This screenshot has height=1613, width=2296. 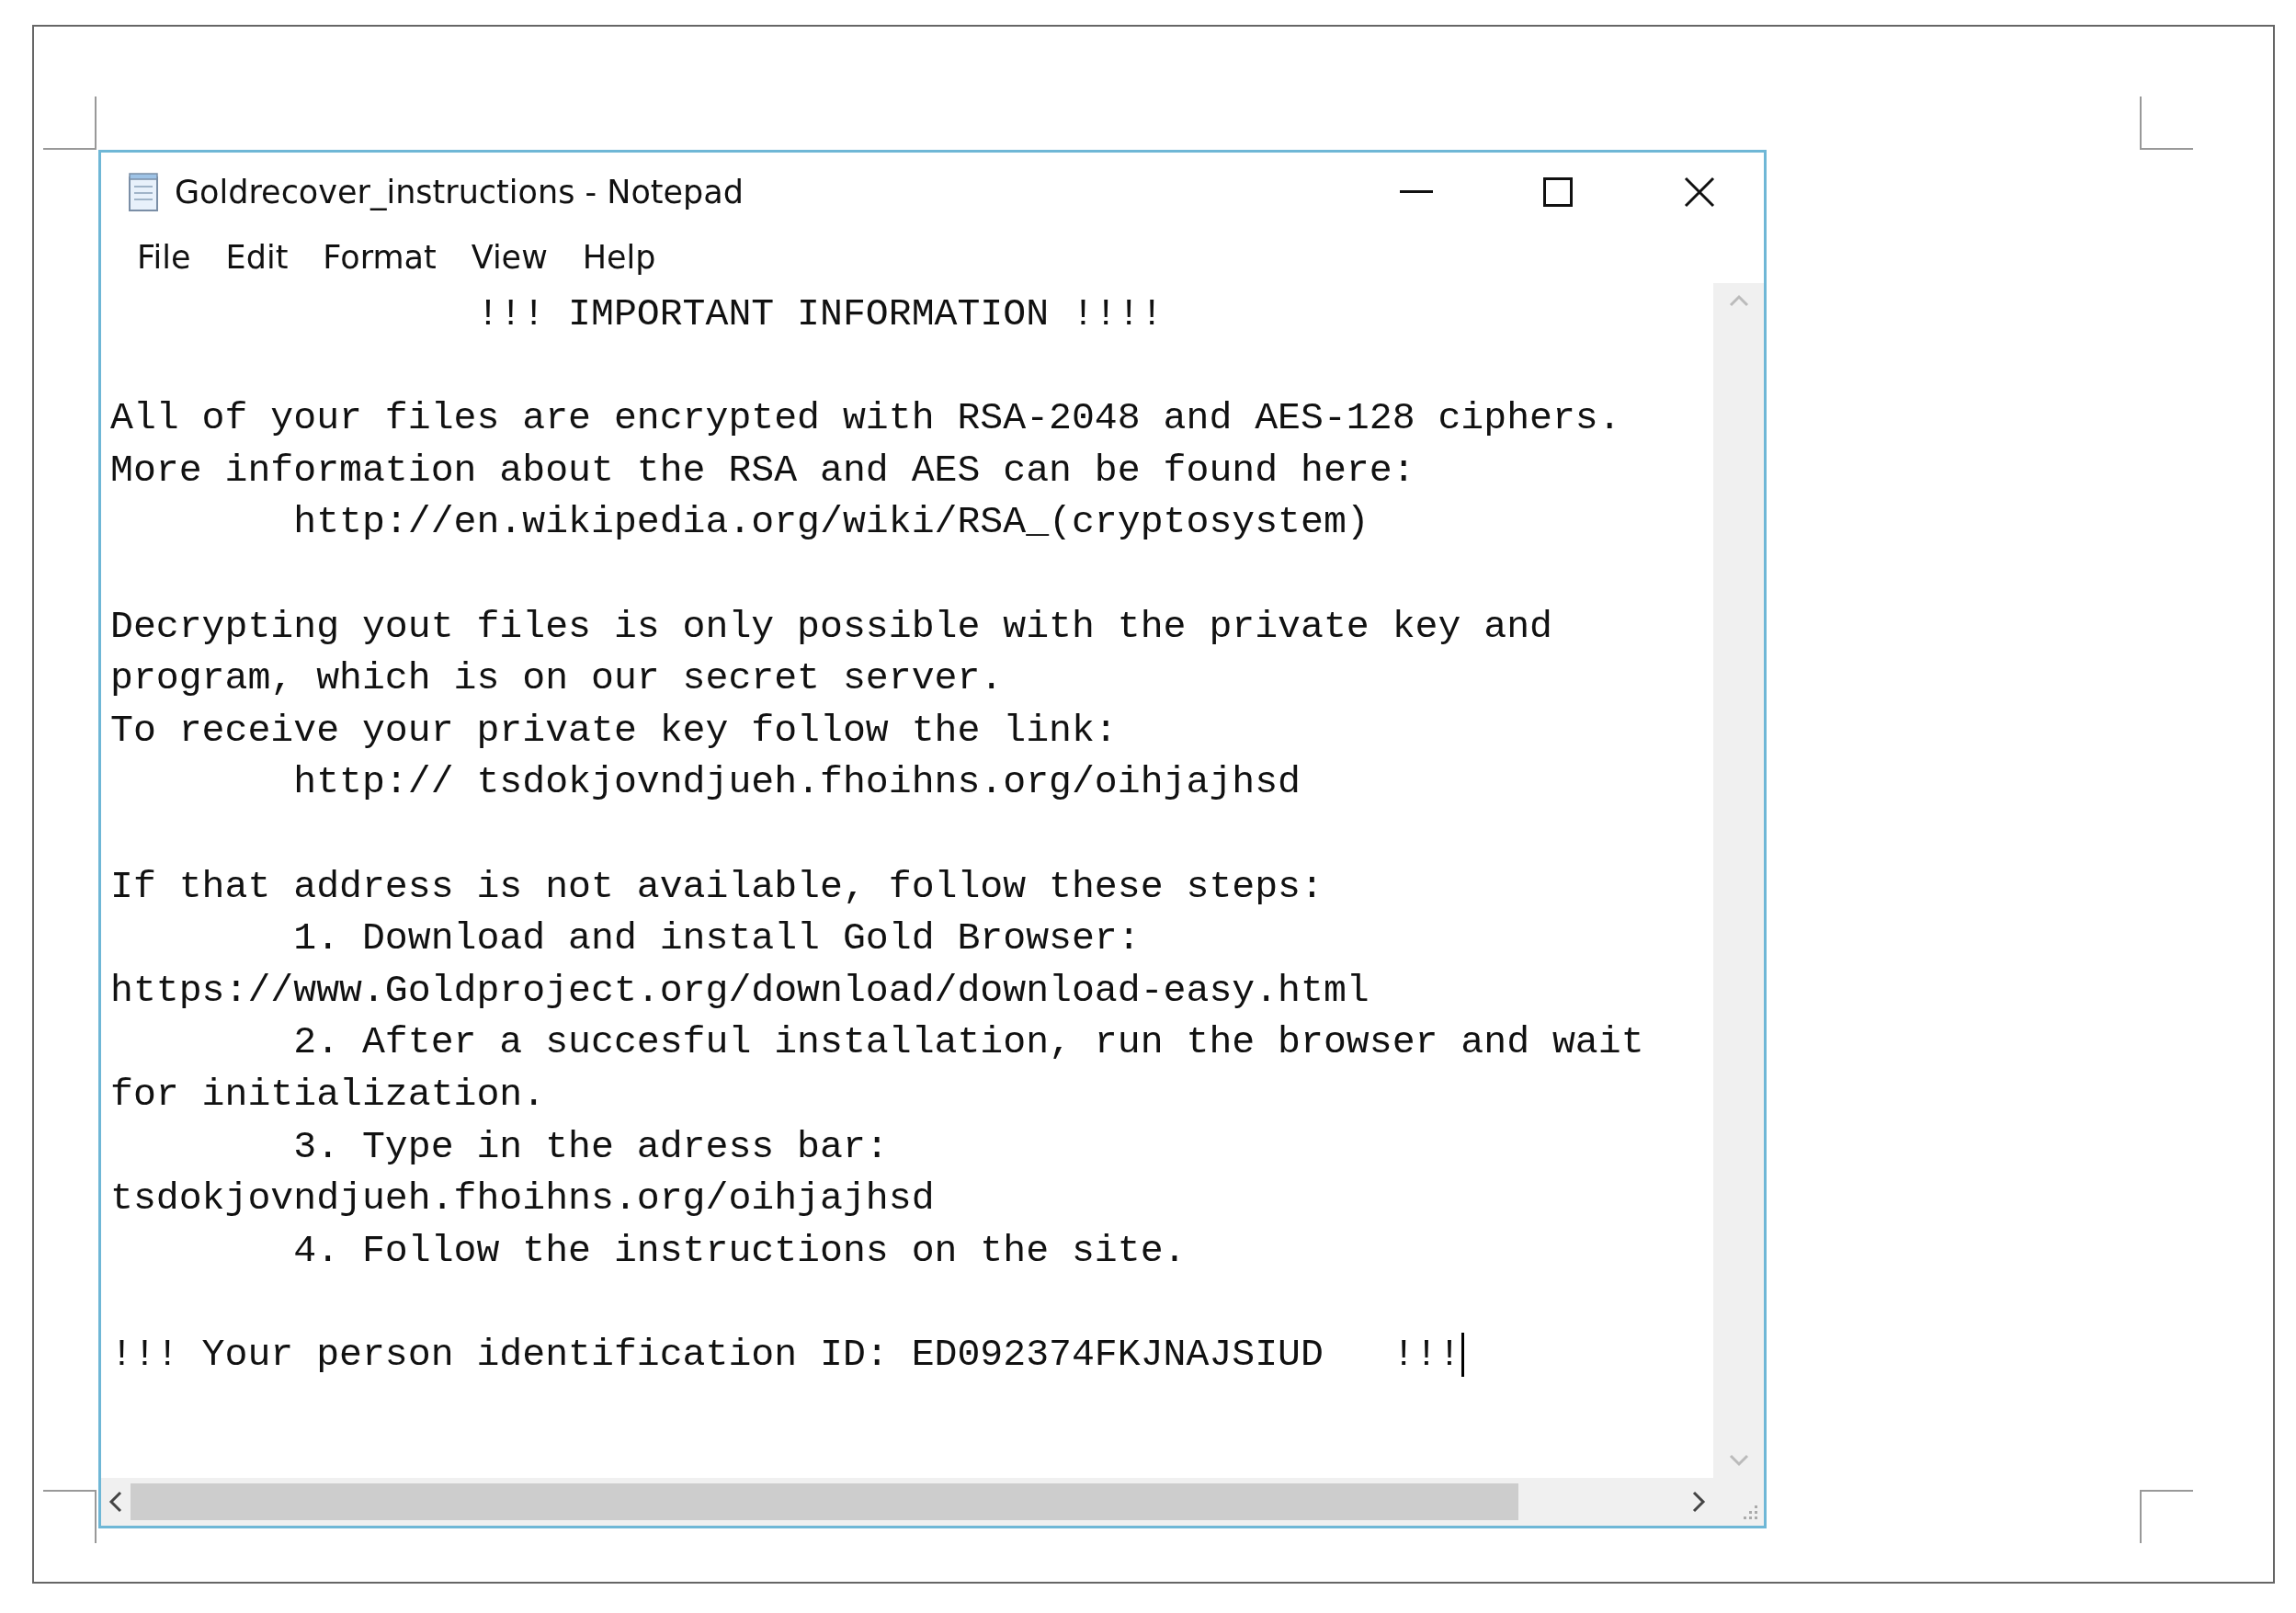 I want to click on text-caret, so click(x=1463, y=1356).